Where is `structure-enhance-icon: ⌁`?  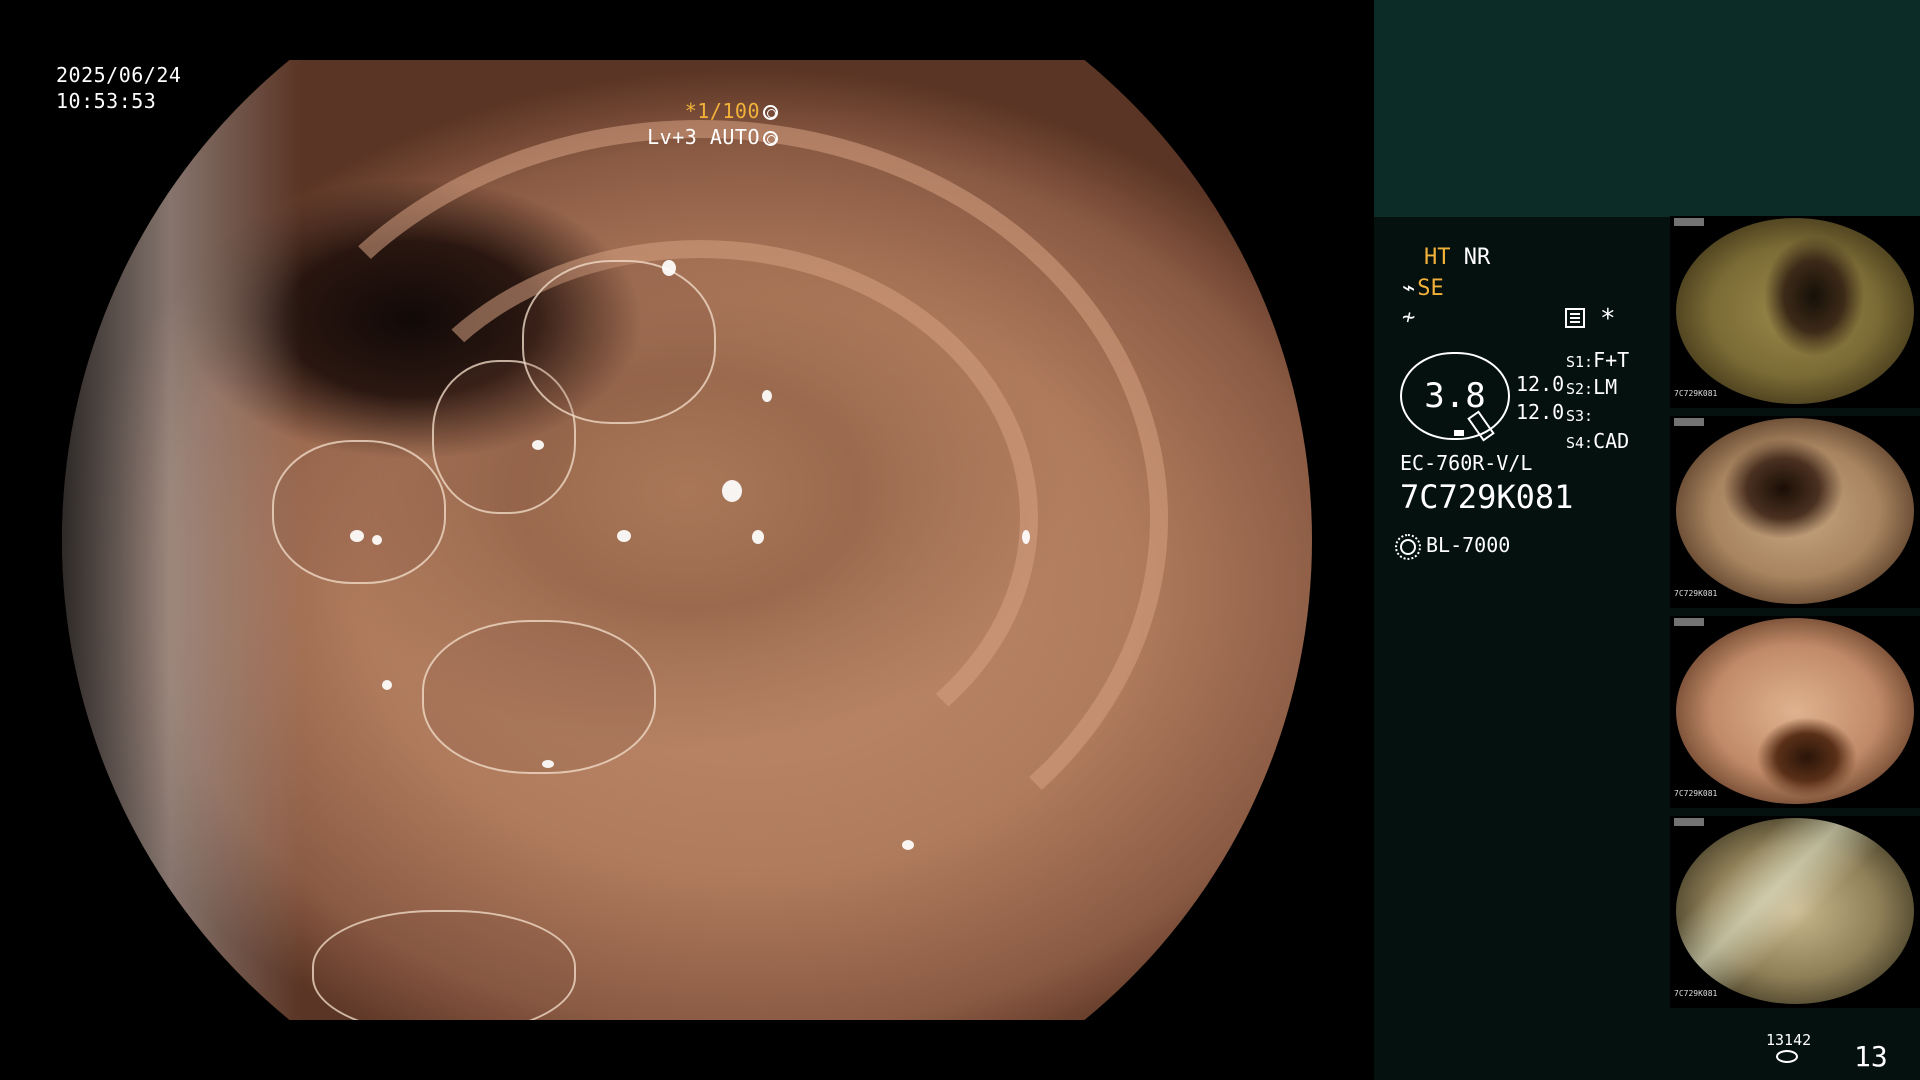 structure-enhance-icon: ⌁ is located at coordinates (1409, 288).